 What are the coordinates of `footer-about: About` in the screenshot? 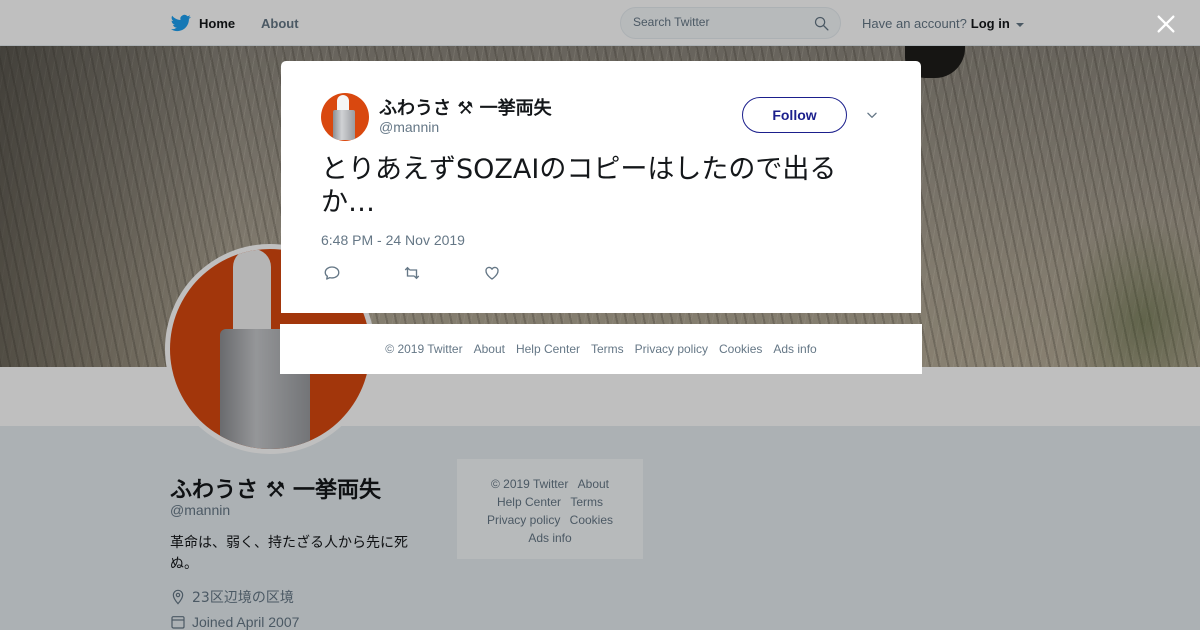 It's located at (489, 349).